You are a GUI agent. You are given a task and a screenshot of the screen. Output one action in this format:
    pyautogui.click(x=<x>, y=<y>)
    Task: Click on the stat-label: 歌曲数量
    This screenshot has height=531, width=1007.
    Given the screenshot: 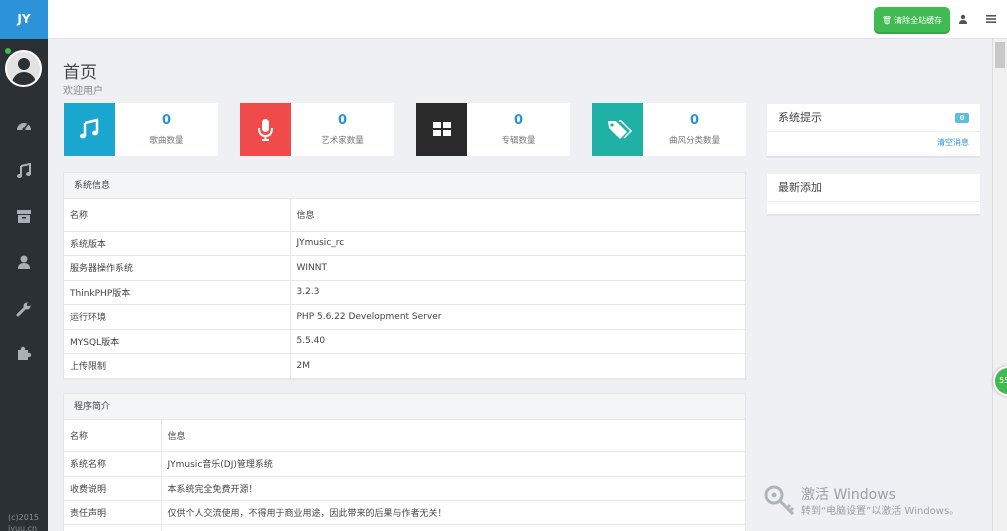 What is the action you would take?
    pyautogui.click(x=166, y=141)
    